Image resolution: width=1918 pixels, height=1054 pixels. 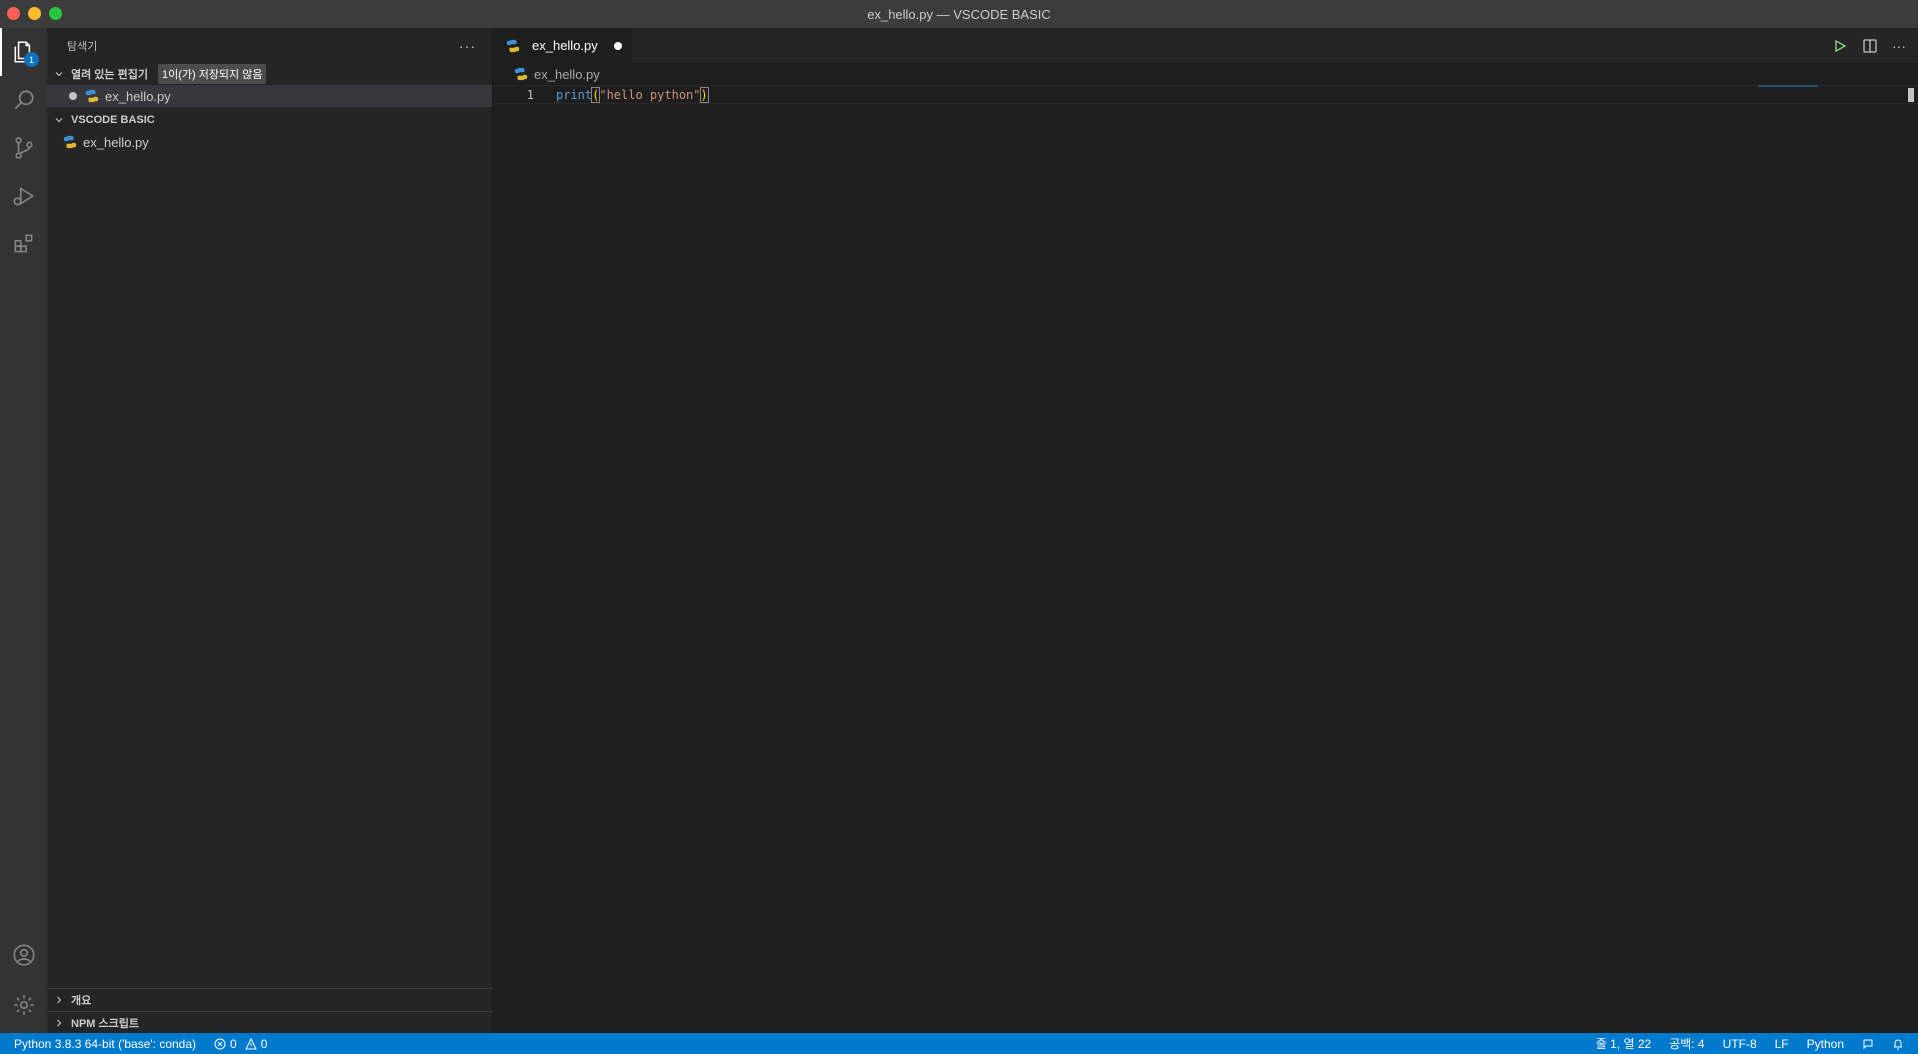 What do you see at coordinates (1206, 45) in the screenshot?
I see `editor-tabs: ex_hello.py ···` at bounding box center [1206, 45].